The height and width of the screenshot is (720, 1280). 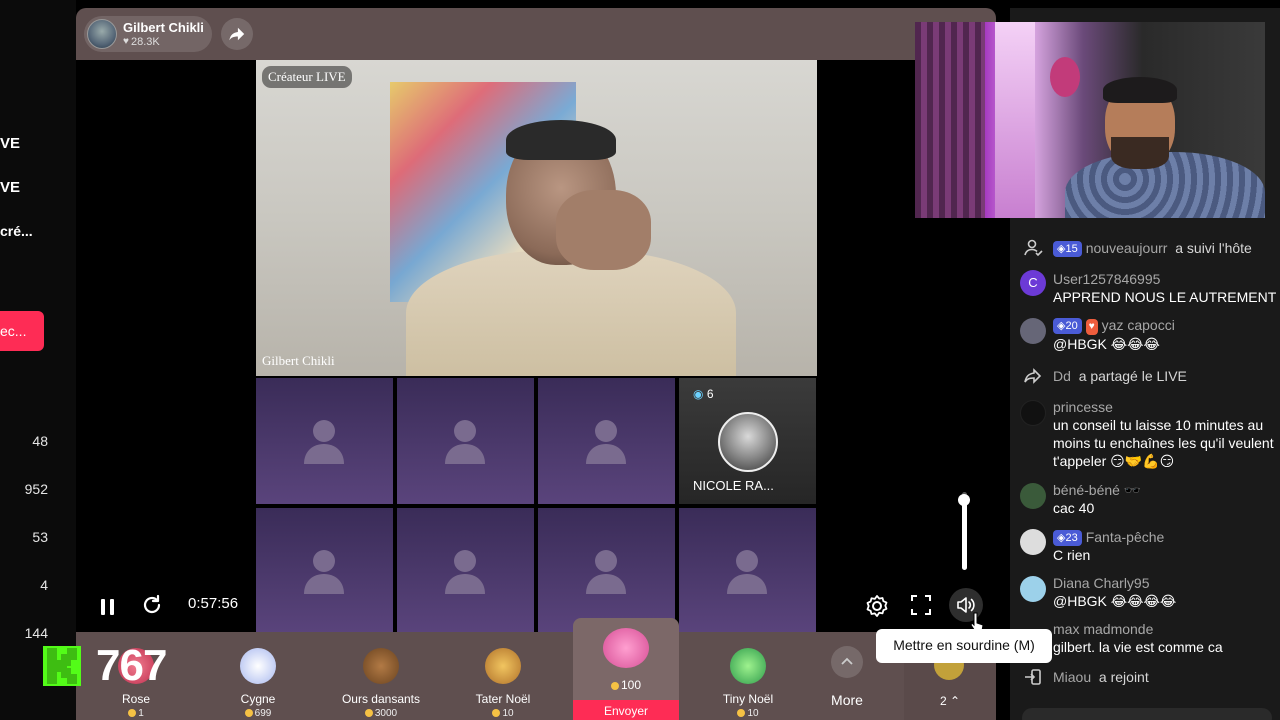 I want to click on fan-badge: ♥, so click(x=1091, y=327).